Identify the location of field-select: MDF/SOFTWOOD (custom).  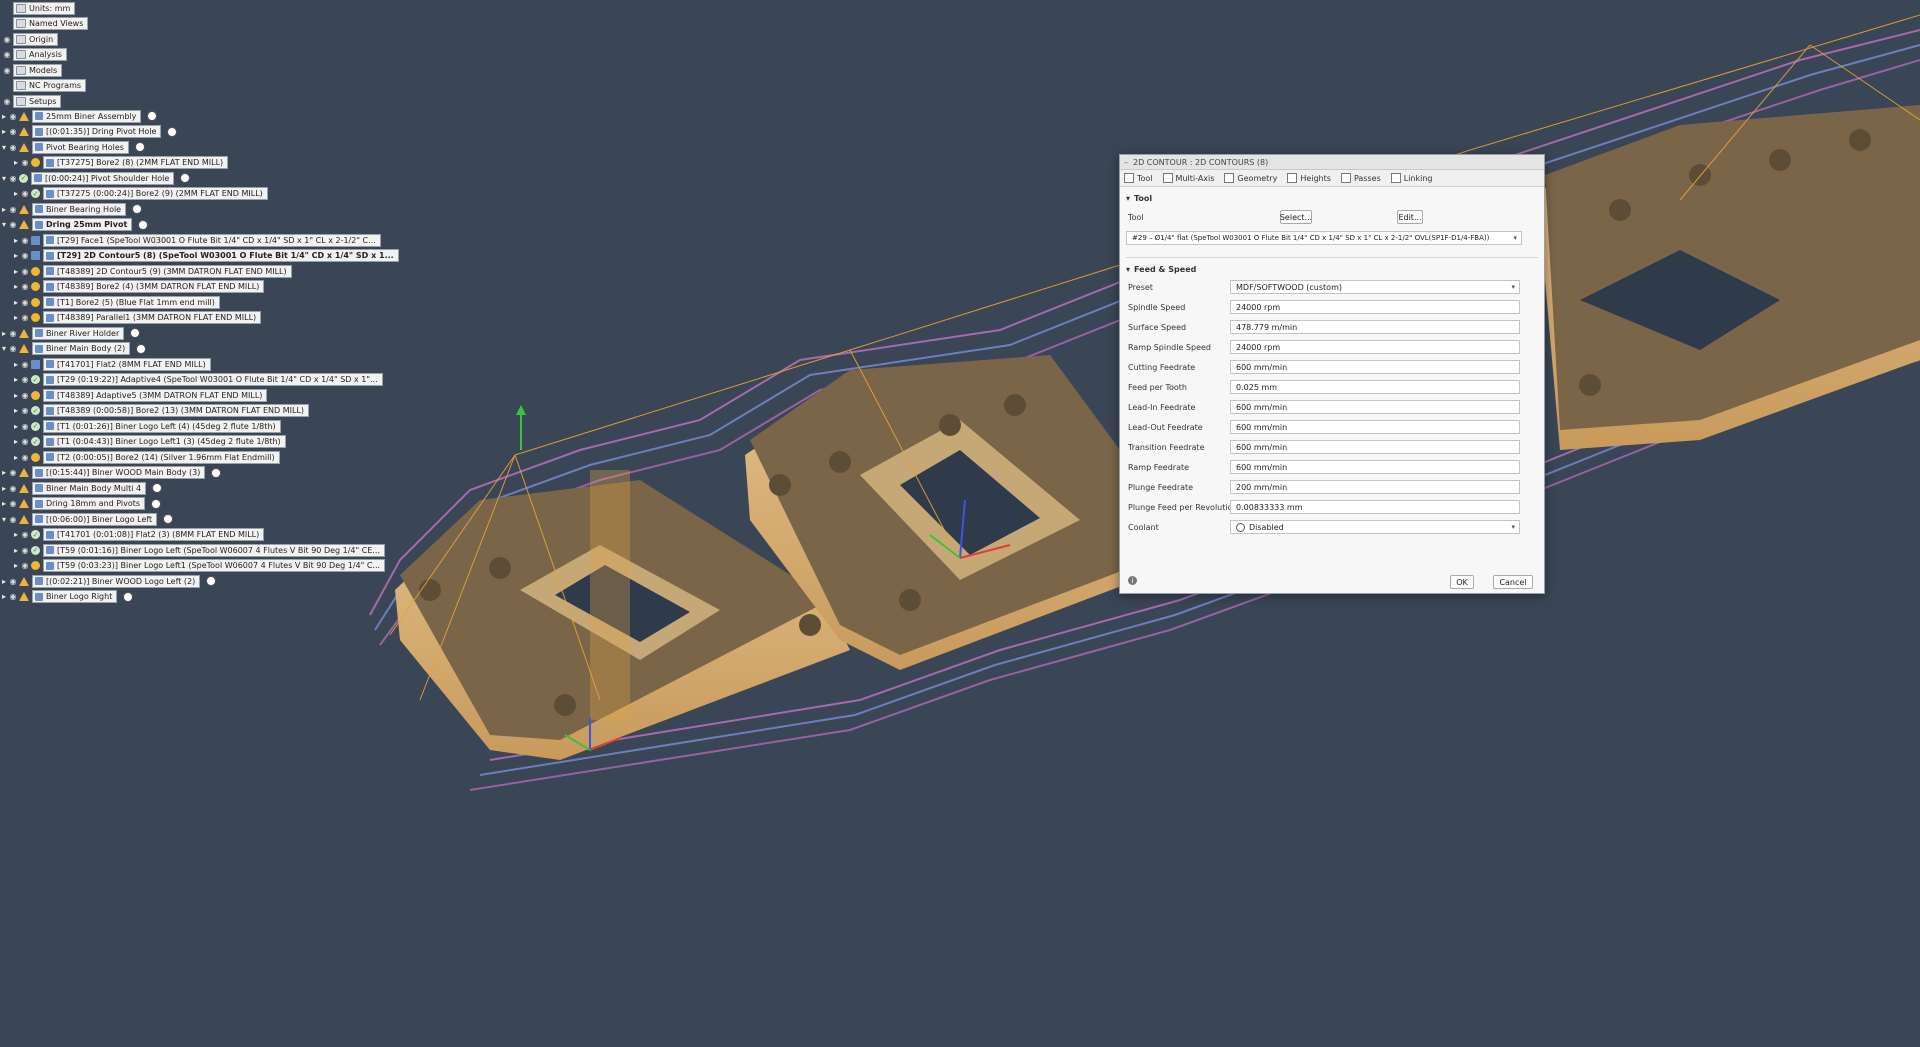
(1375, 287).